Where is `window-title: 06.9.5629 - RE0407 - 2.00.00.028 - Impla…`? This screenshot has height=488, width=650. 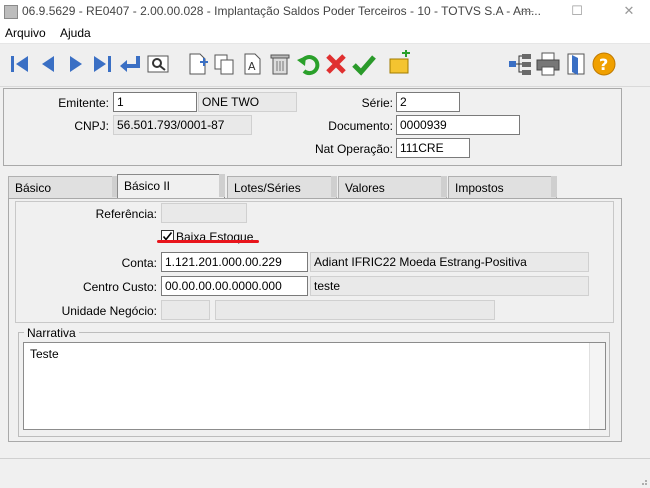 window-title: 06.9.5629 - RE0407 - 2.00.00.028 - Impla… is located at coordinates (281, 11).